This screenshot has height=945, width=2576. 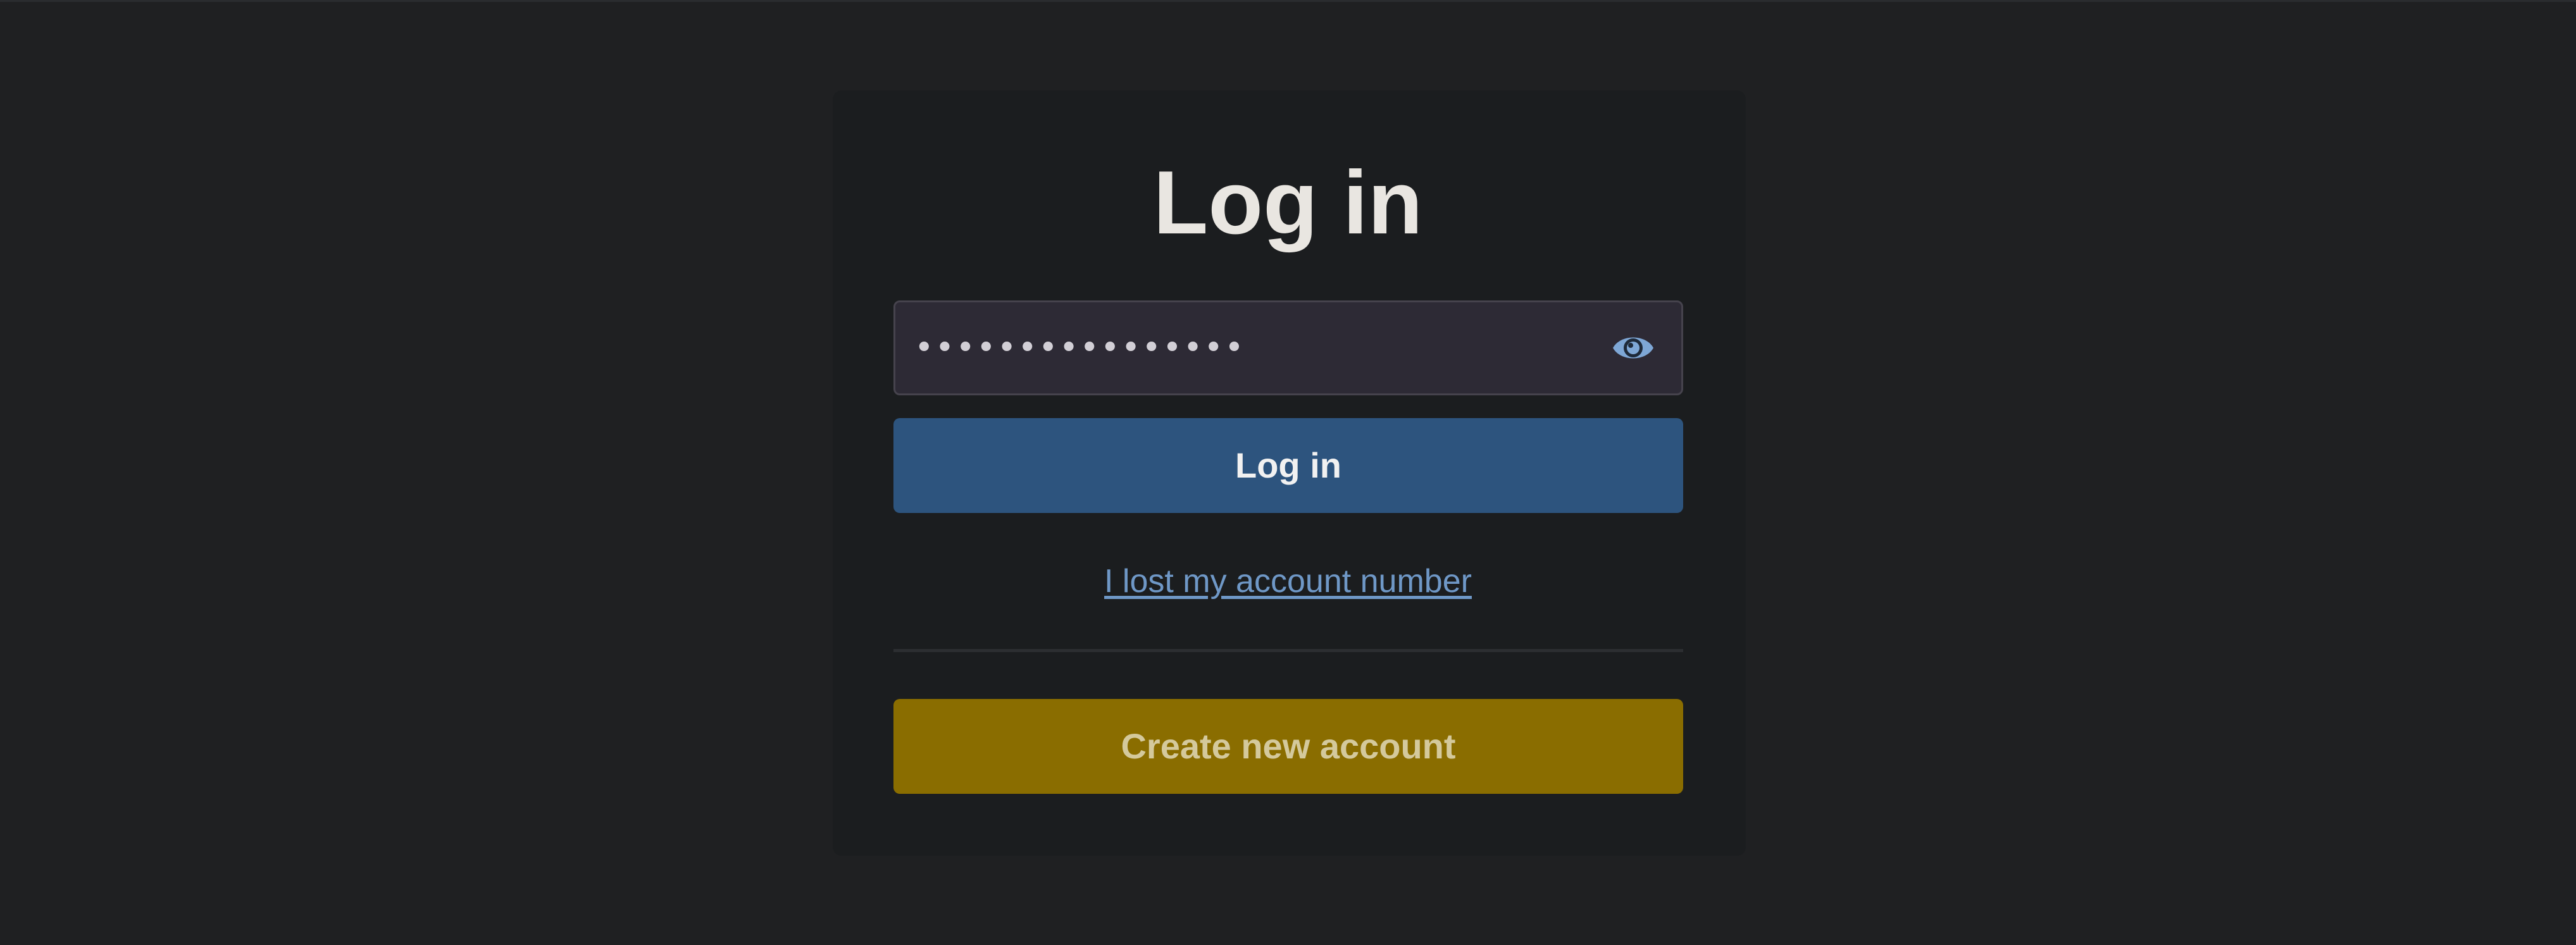 I want to click on eye-icon-graphic, so click(x=1633, y=348).